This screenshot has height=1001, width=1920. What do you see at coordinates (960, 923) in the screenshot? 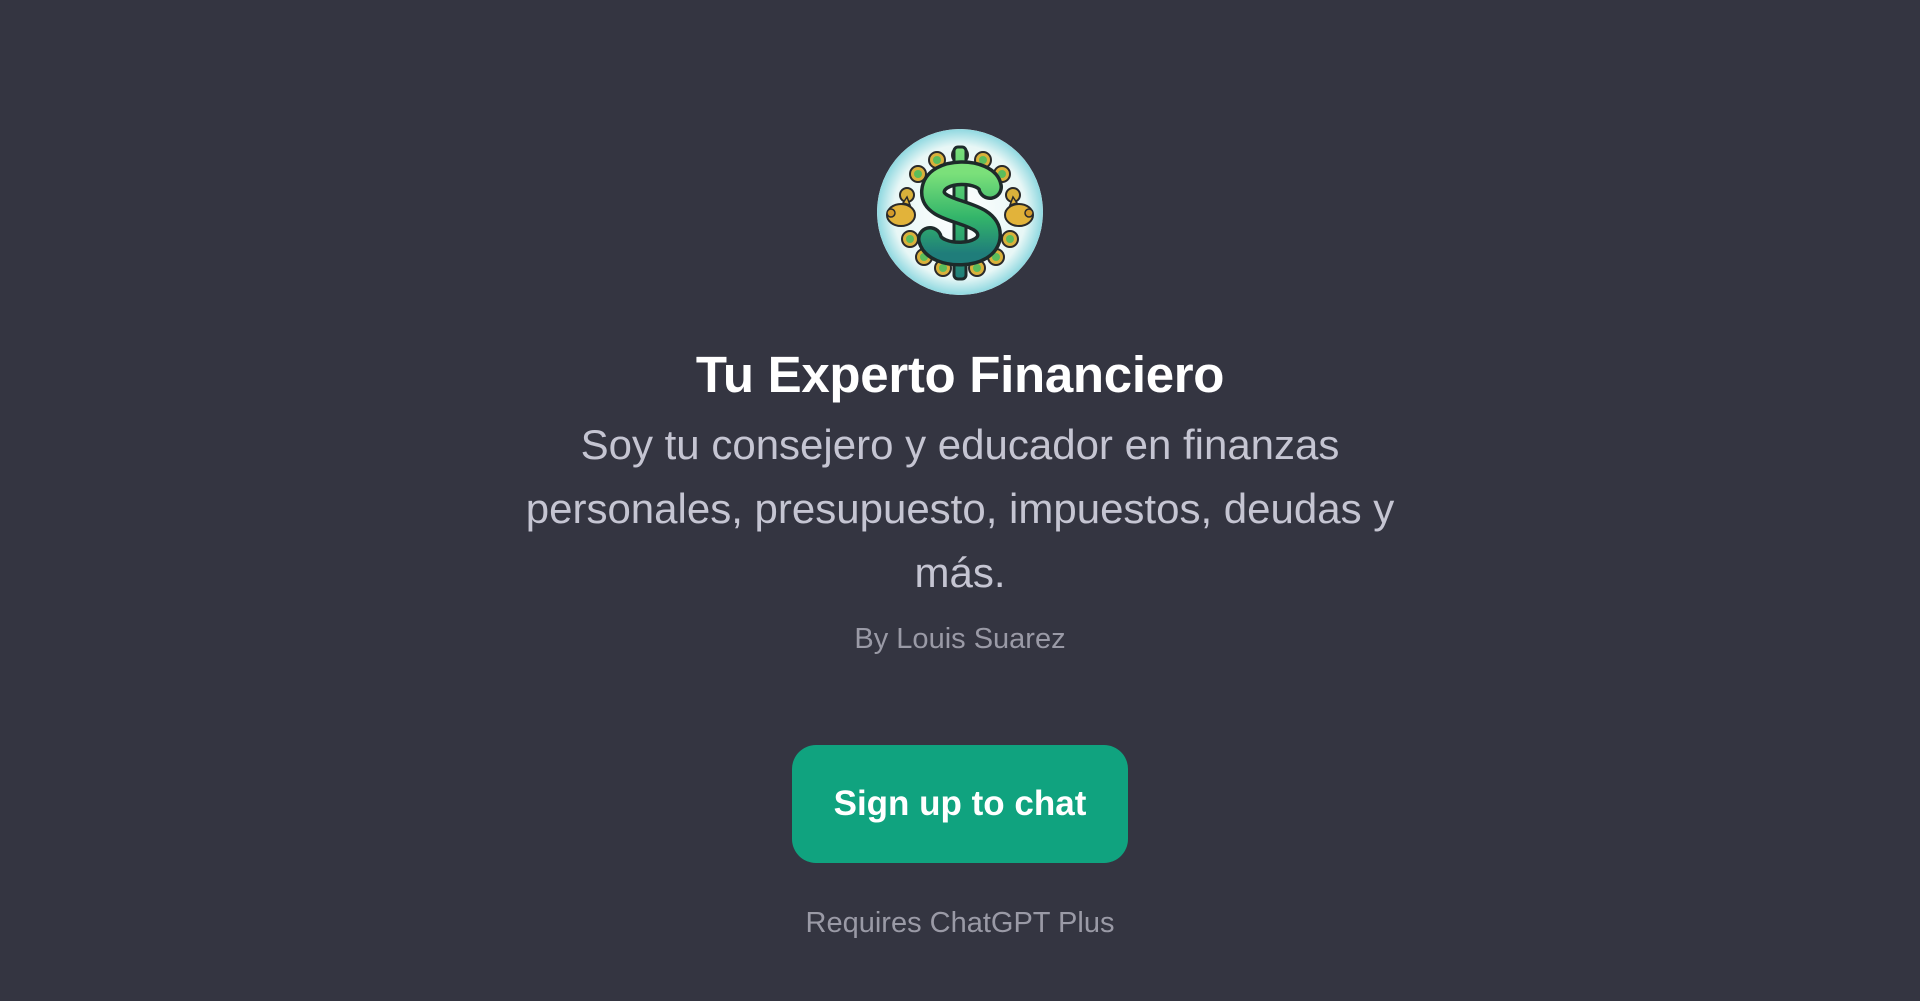
I see `requires-plus-note: Requires ChatGPT Plus` at bounding box center [960, 923].